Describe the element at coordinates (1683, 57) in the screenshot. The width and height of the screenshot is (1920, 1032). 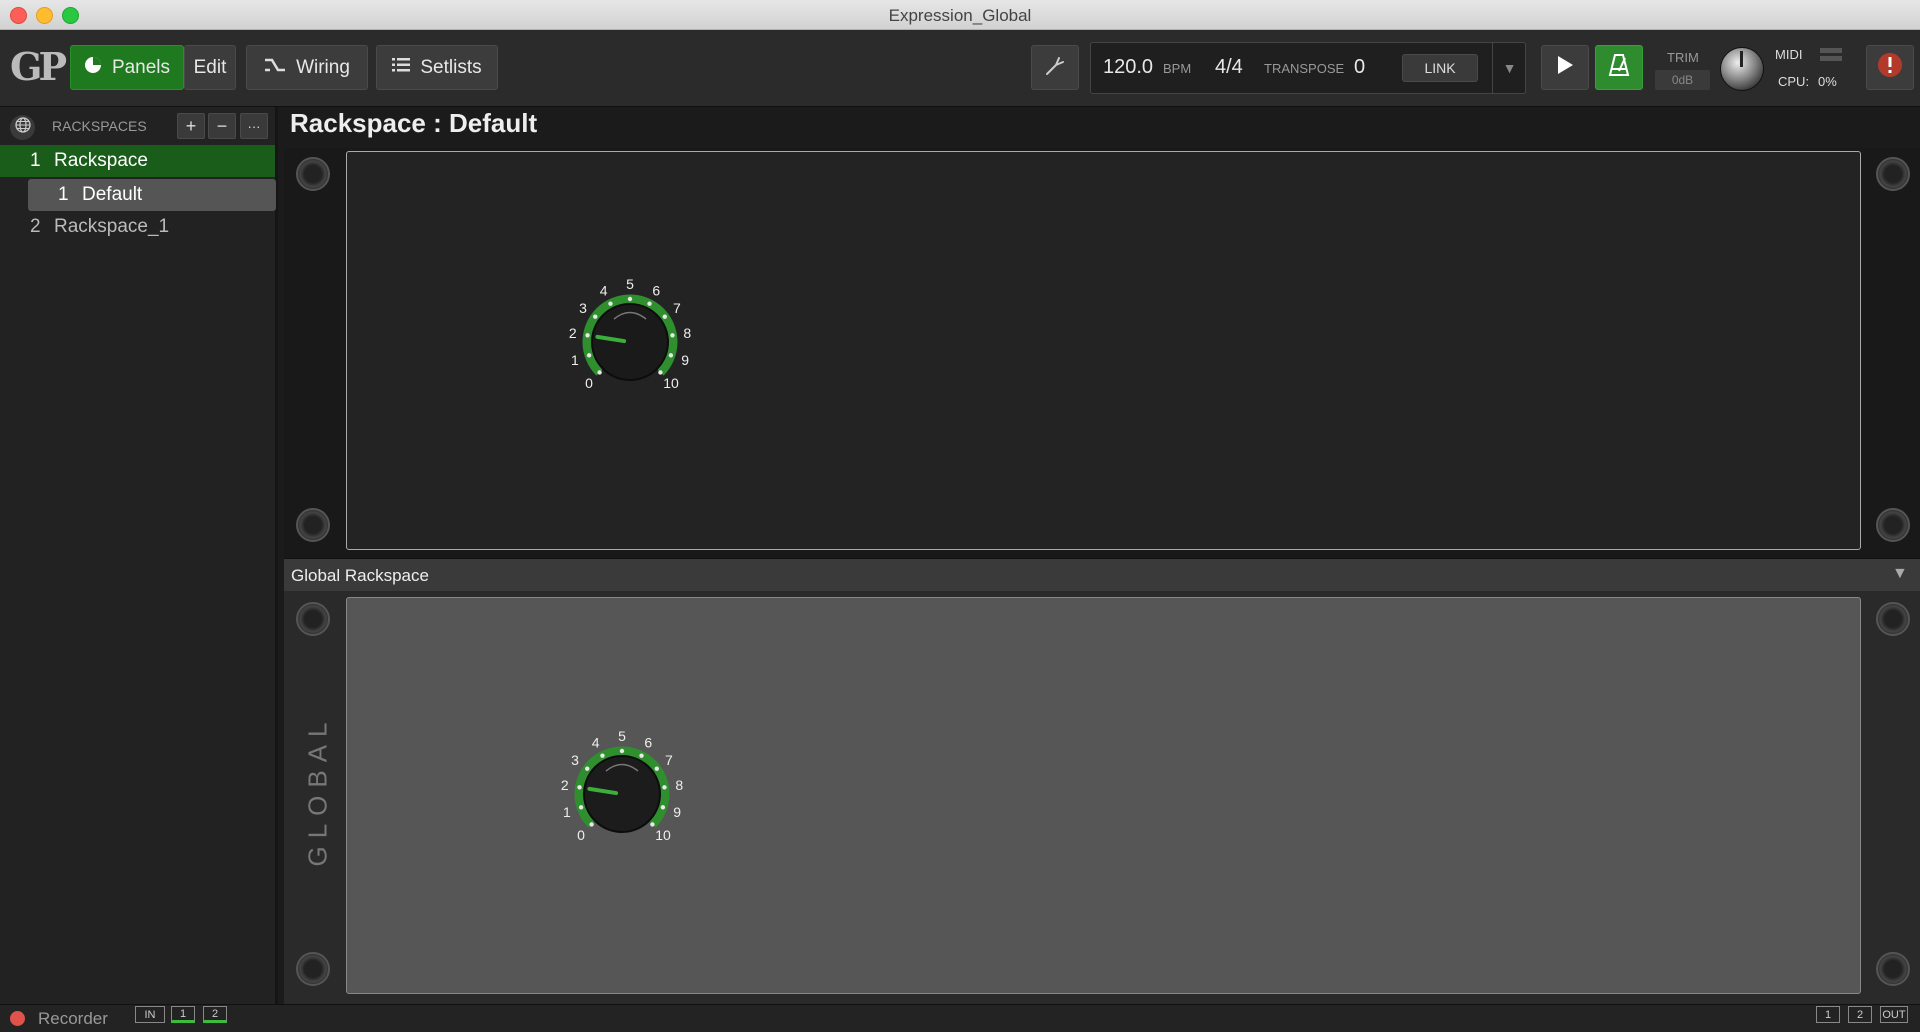
I see `trim-label: TRIM` at that location.